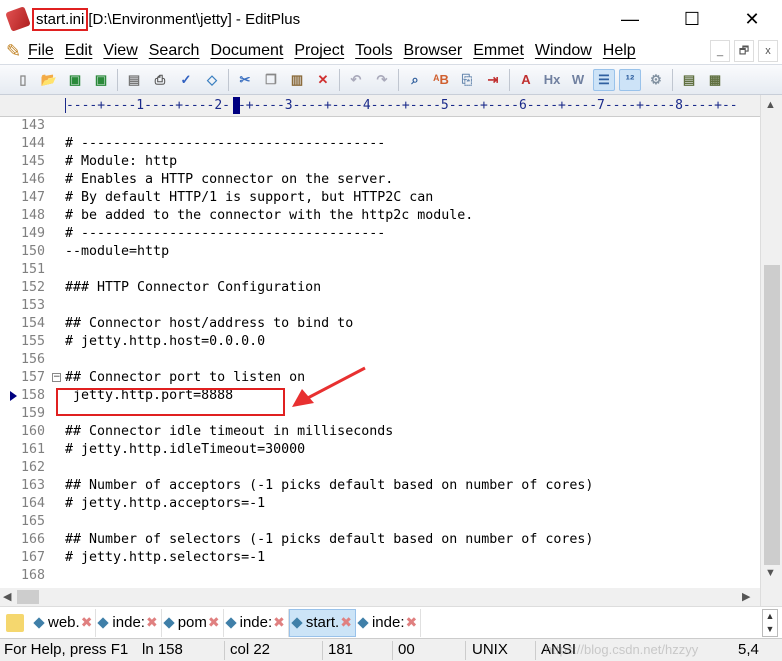 The image size is (782, 661). Describe the element at coordinates (770, 623) in the screenshot. I see `tab-scroll-buttons: ▲ ▼` at that location.